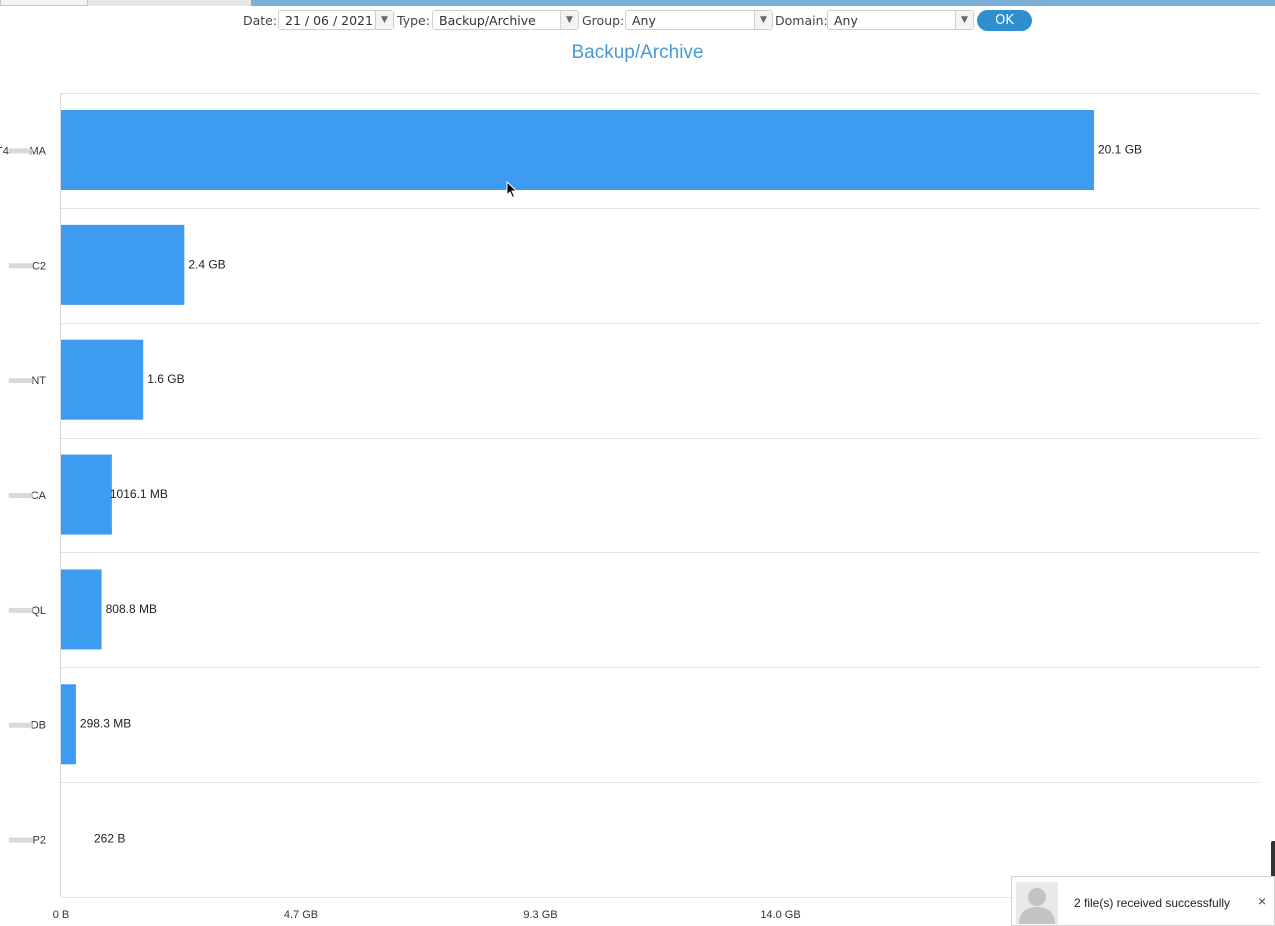  I want to click on close-icon: ×, so click(1262, 901).